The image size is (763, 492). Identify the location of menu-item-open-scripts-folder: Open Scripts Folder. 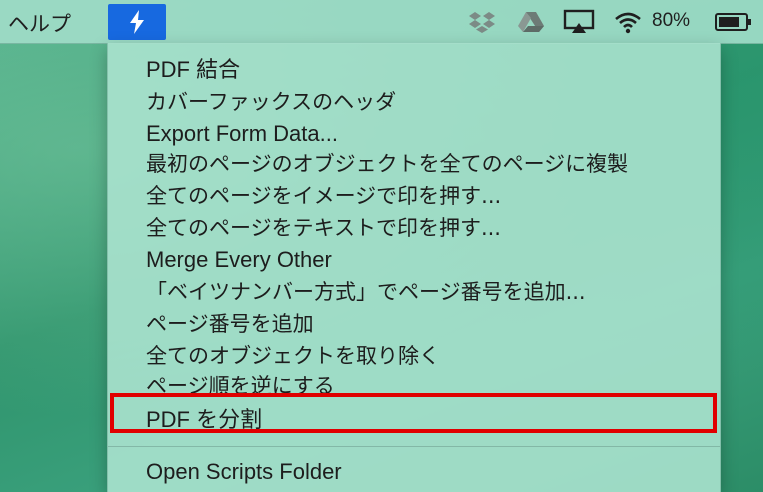
(244, 472).